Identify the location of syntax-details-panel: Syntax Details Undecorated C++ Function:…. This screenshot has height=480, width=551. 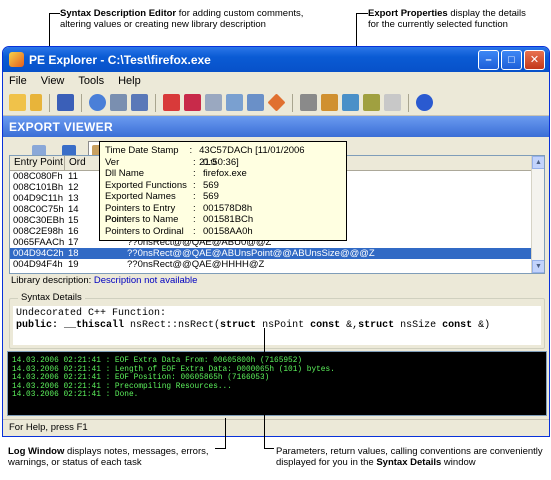
(277, 320).